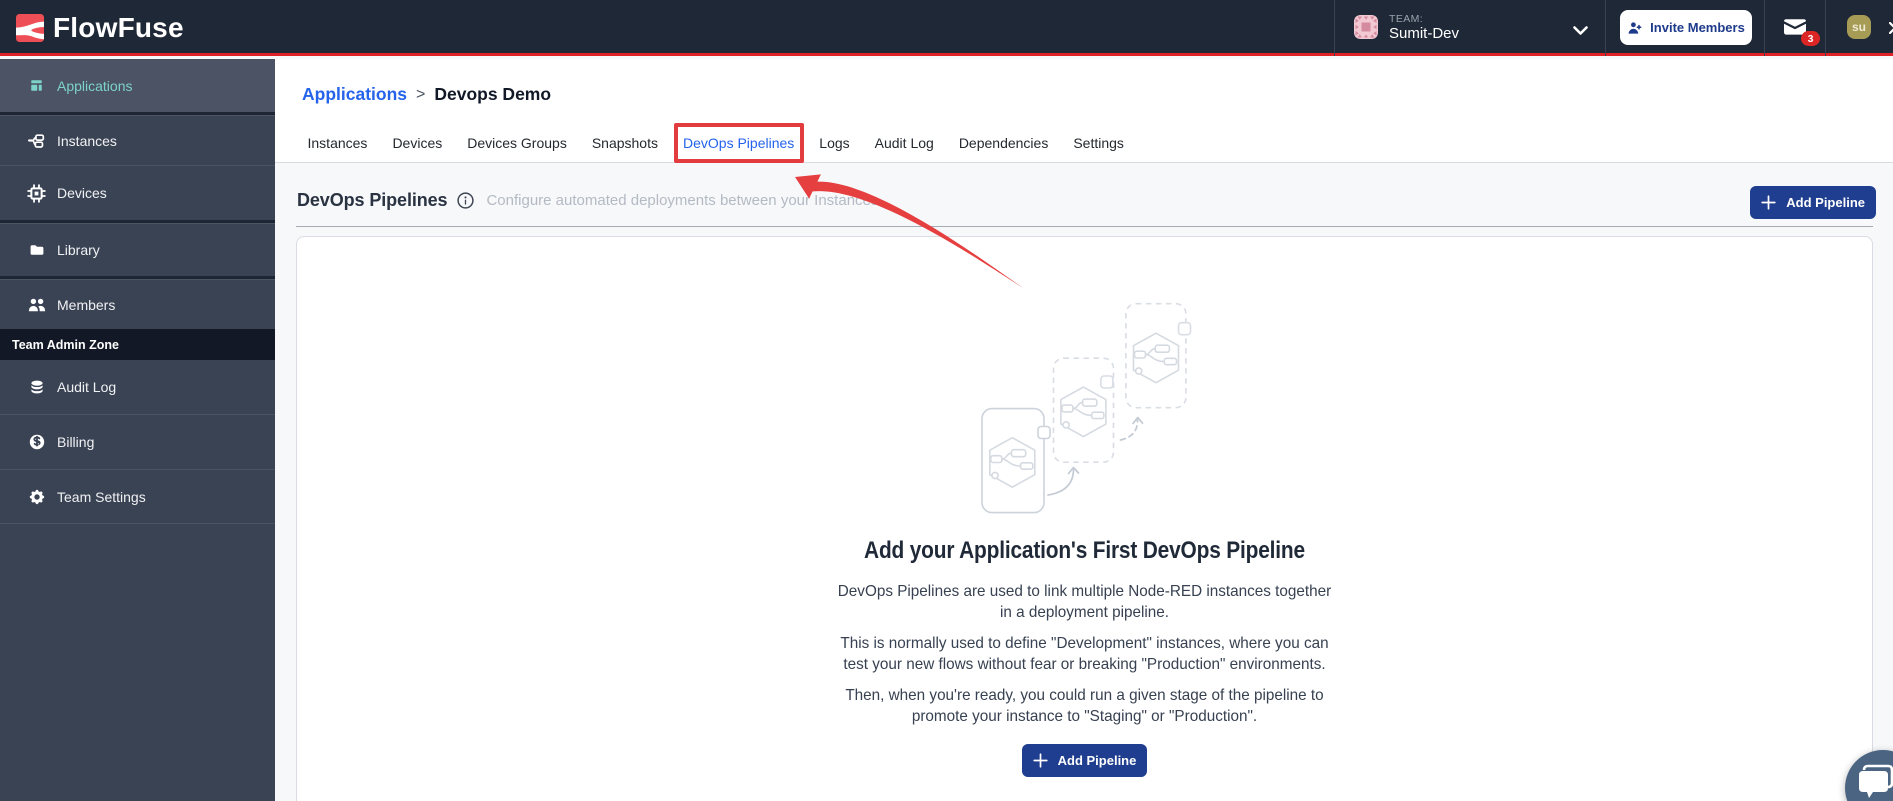 The image size is (1893, 801). What do you see at coordinates (36, 193) in the screenshot?
I see `chip-icon` at bounding box center [36, 193].